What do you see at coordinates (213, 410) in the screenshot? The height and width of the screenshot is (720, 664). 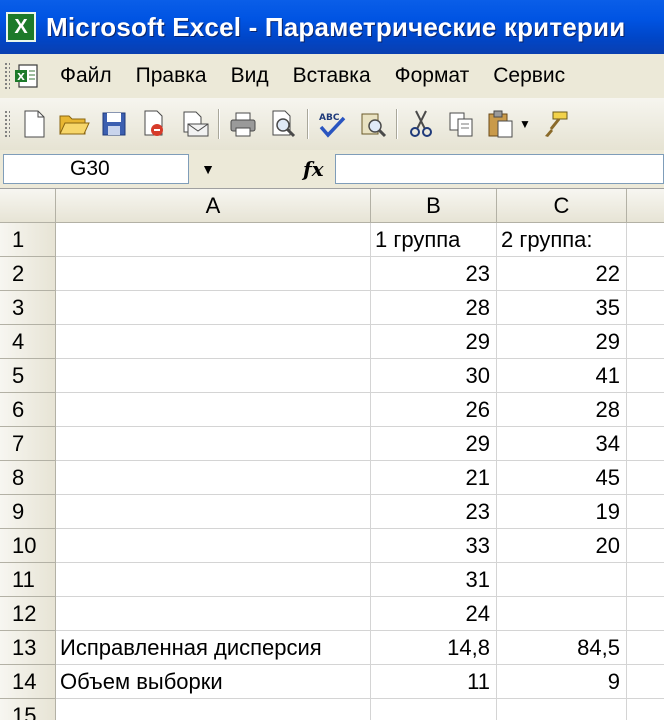 I see `cell-a6` at bounding box center [213, 410].